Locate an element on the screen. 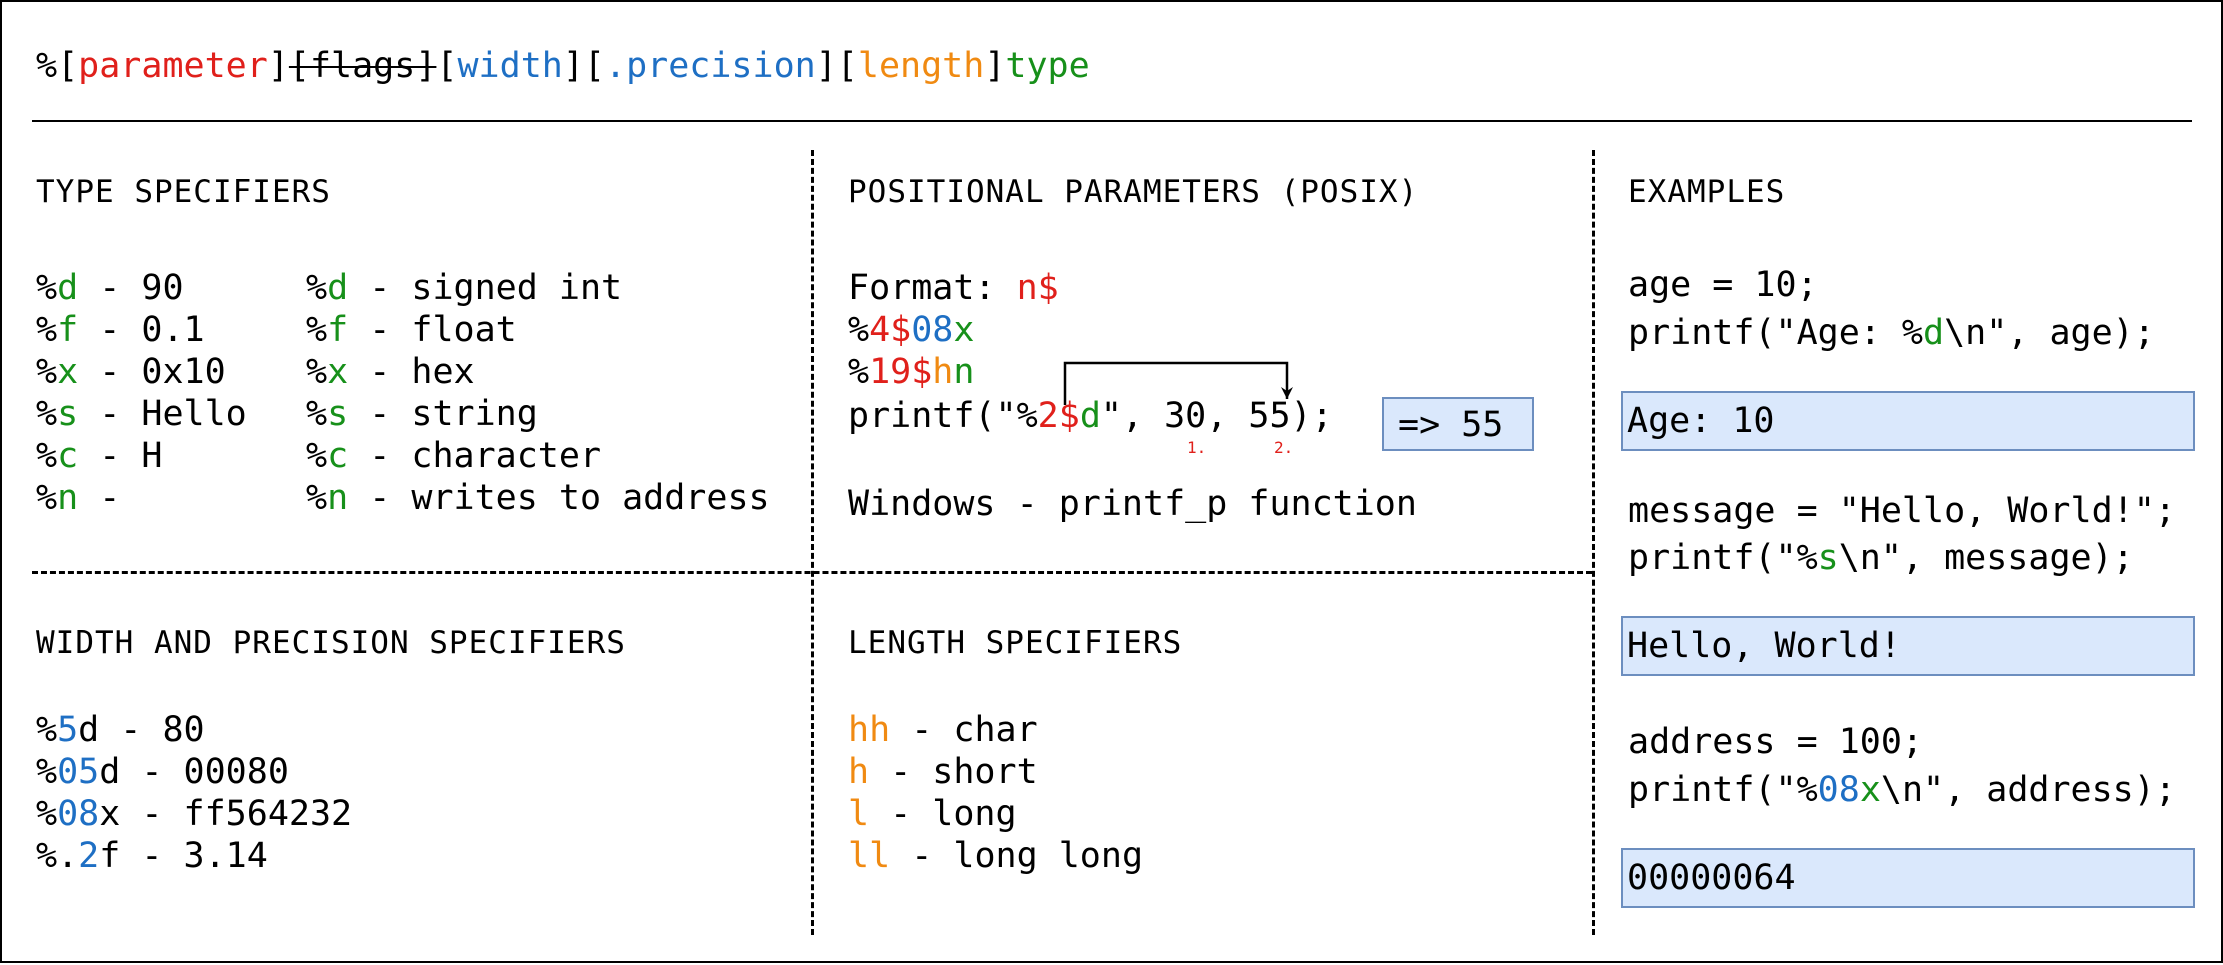 This screenshot has height=965, width=2223. width-row: %.2f - 3.14 is located at coordinates (152, 856).